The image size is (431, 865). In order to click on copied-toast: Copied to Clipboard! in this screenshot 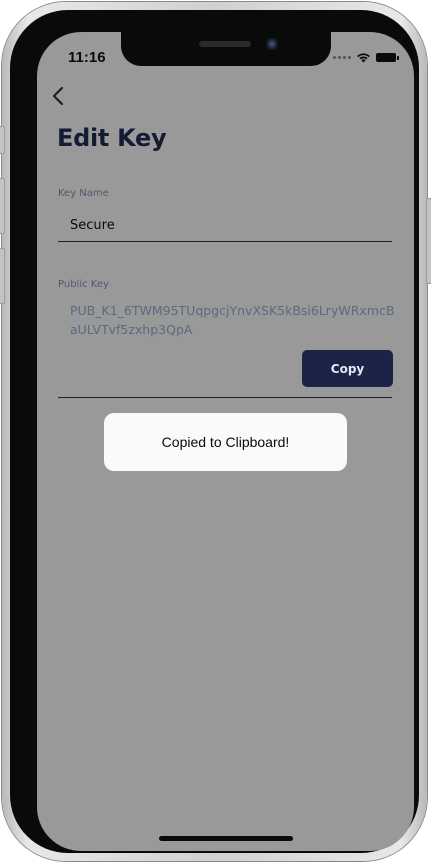, I will do `click(225, 442)`.